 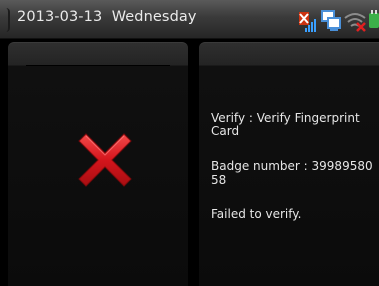 I want to click on signal-error-icon, so click(x=307, y=22).